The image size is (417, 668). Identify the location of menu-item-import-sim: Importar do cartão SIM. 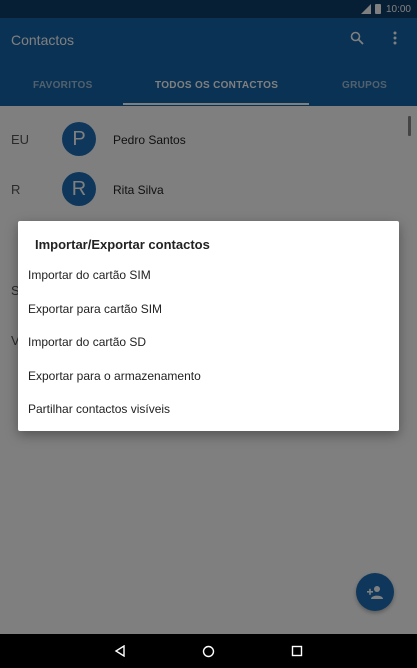
(89, 275).